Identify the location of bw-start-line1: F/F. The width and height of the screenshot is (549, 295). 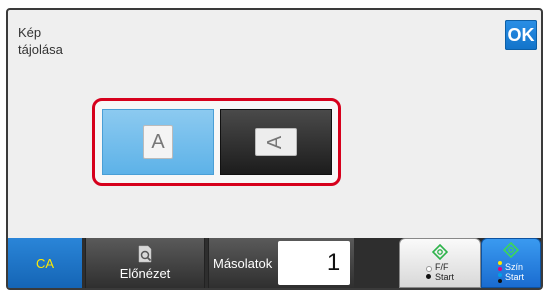
(441, 267).